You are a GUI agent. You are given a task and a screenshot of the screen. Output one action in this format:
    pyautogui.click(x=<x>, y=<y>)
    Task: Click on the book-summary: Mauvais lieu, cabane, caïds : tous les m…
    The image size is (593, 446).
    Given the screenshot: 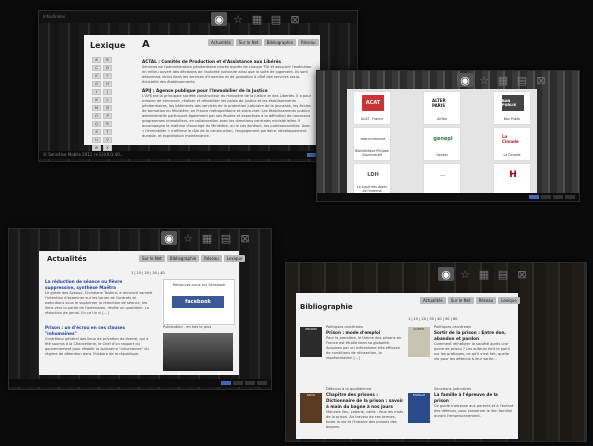 What is the action you would take?
    pyautogui.click(x=365, y=419)
    